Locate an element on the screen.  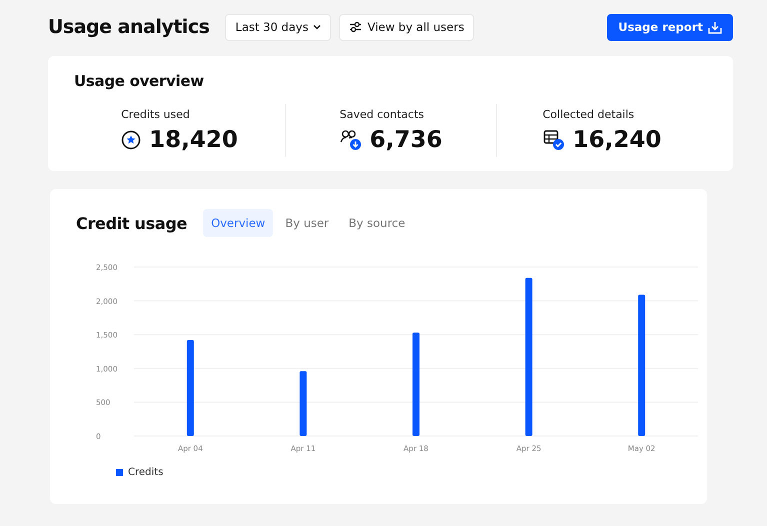
stat-value: 16,240 is located at coordinates (617, 140).